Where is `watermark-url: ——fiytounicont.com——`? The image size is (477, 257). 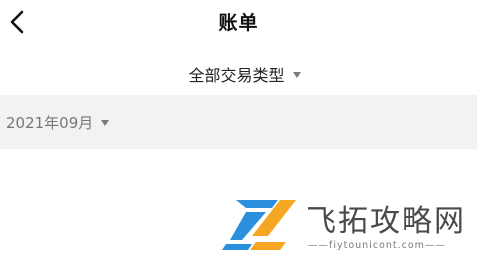
watermark-url: ——fiytounicont.com—— is located at coordinates (377, 245).